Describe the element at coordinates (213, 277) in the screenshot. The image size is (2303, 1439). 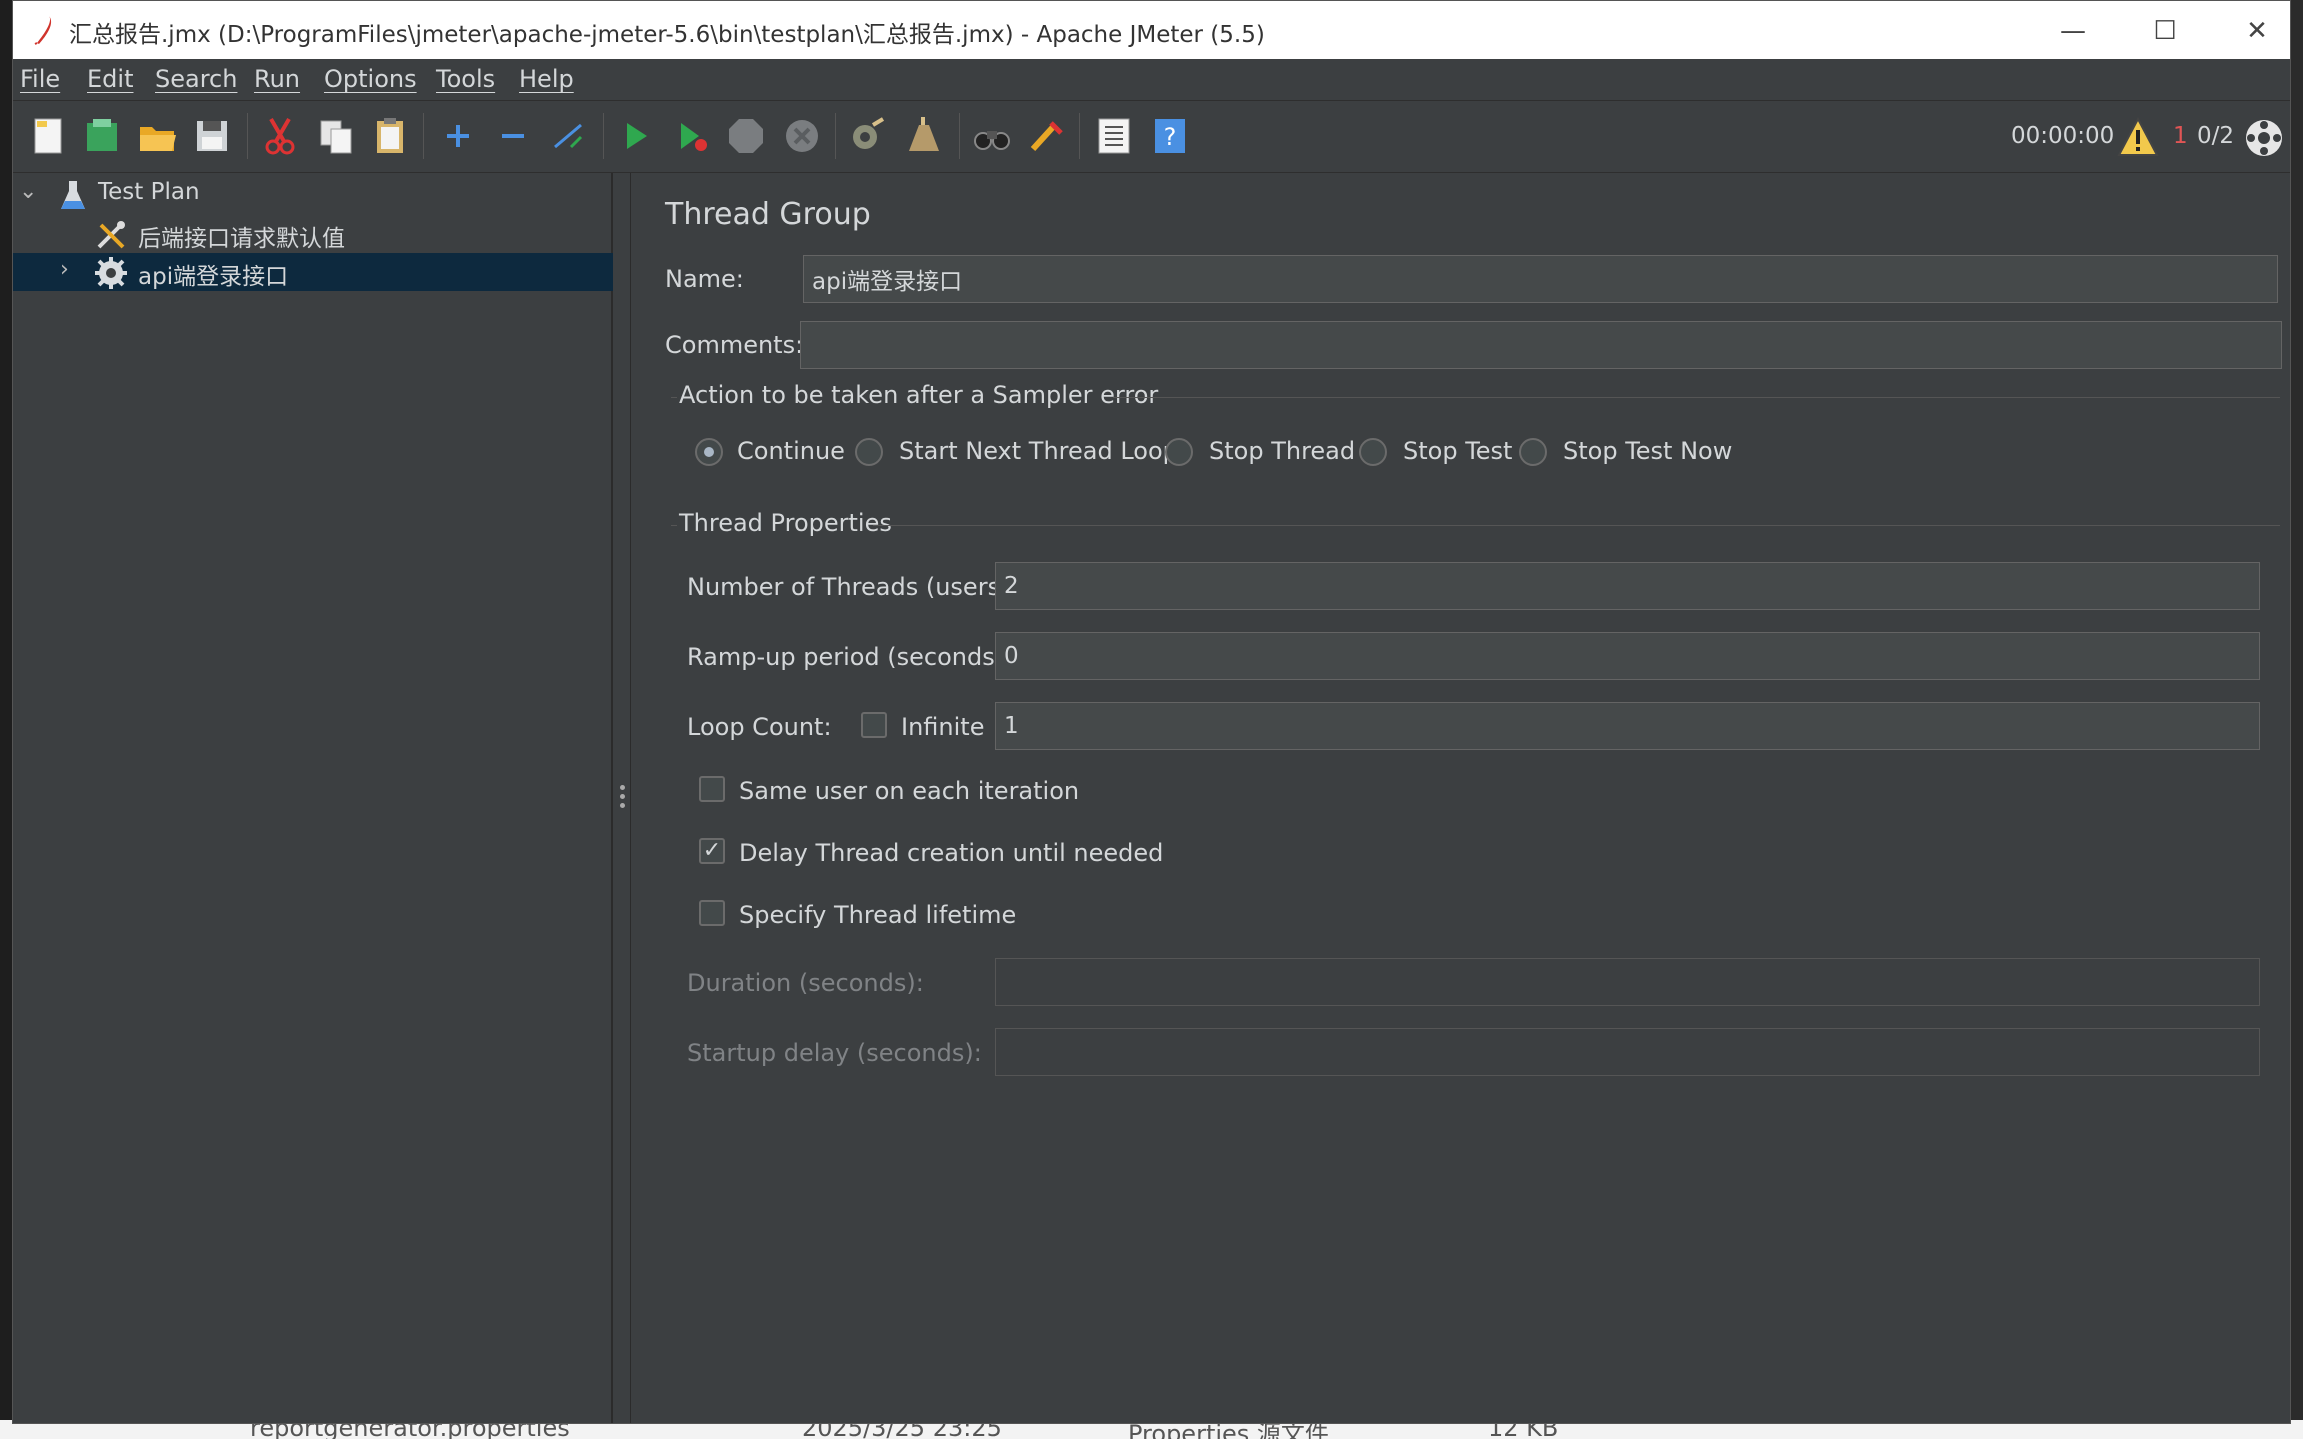
I see `tree-label: api端登录接口` at that location.